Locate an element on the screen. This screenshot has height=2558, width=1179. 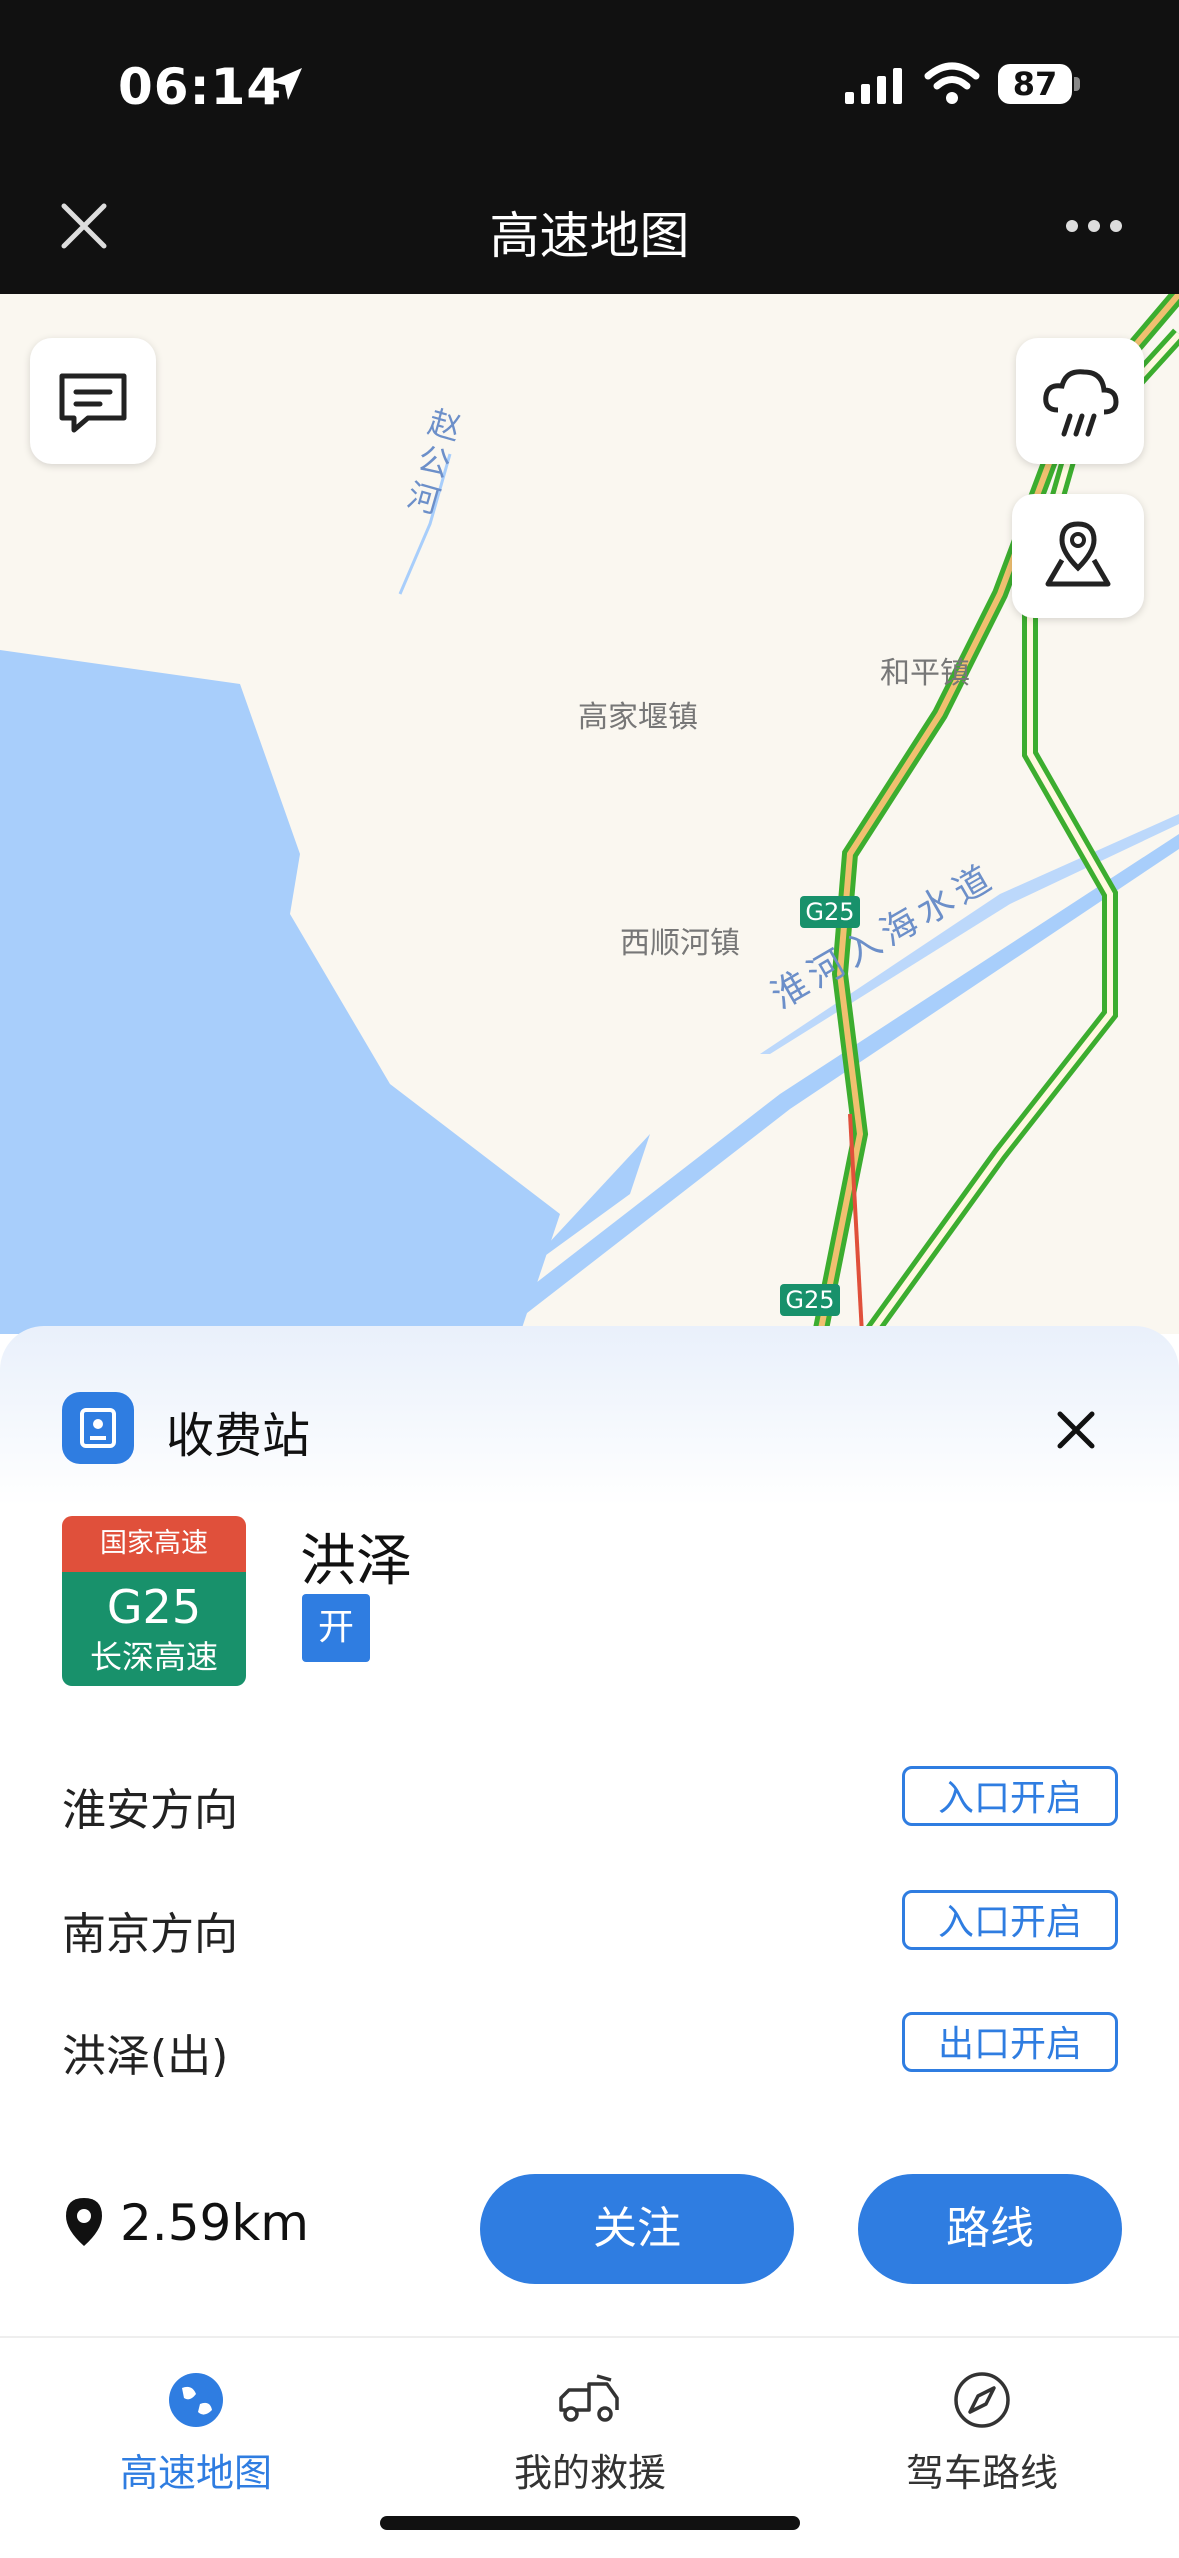
shield-type: 国家高速 is located at coordinates (154, 1544).